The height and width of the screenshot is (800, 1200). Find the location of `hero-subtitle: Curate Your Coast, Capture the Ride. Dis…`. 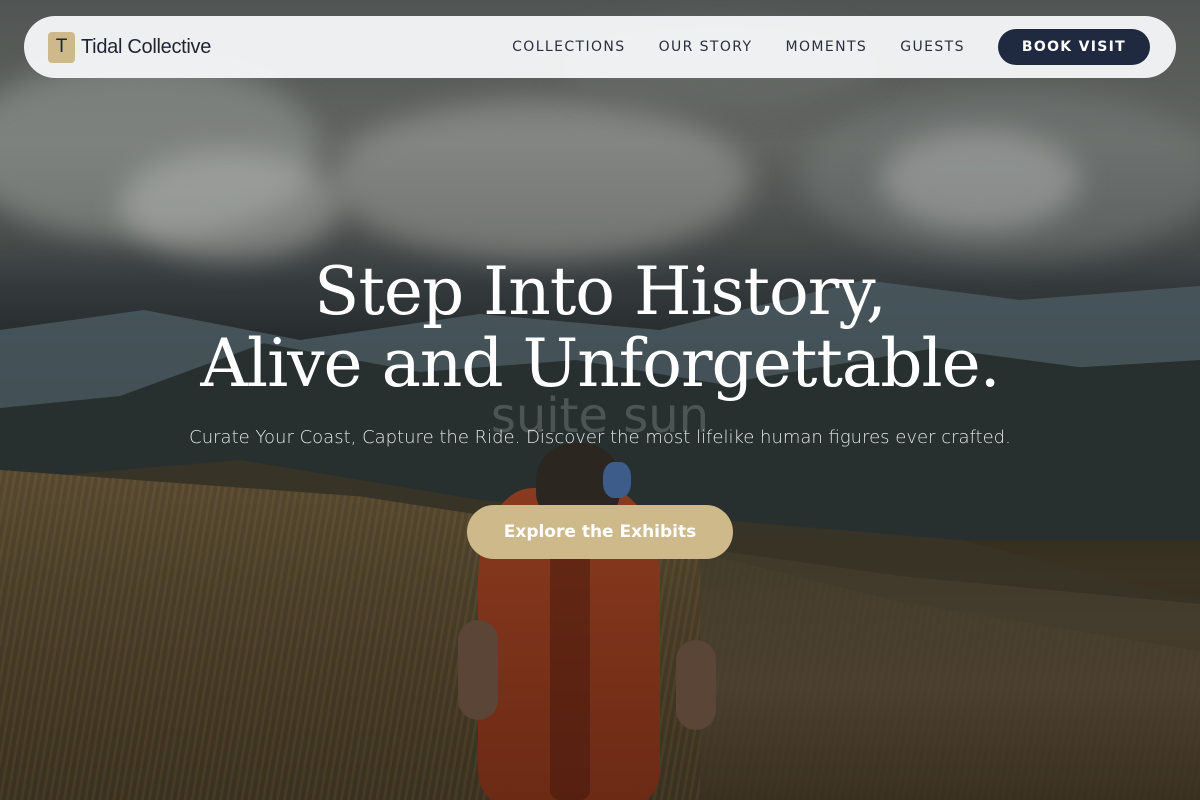

hero-subtitle: Curate Your Coast, Capture the Ride. Dis… is located at coordinates (600, 437).